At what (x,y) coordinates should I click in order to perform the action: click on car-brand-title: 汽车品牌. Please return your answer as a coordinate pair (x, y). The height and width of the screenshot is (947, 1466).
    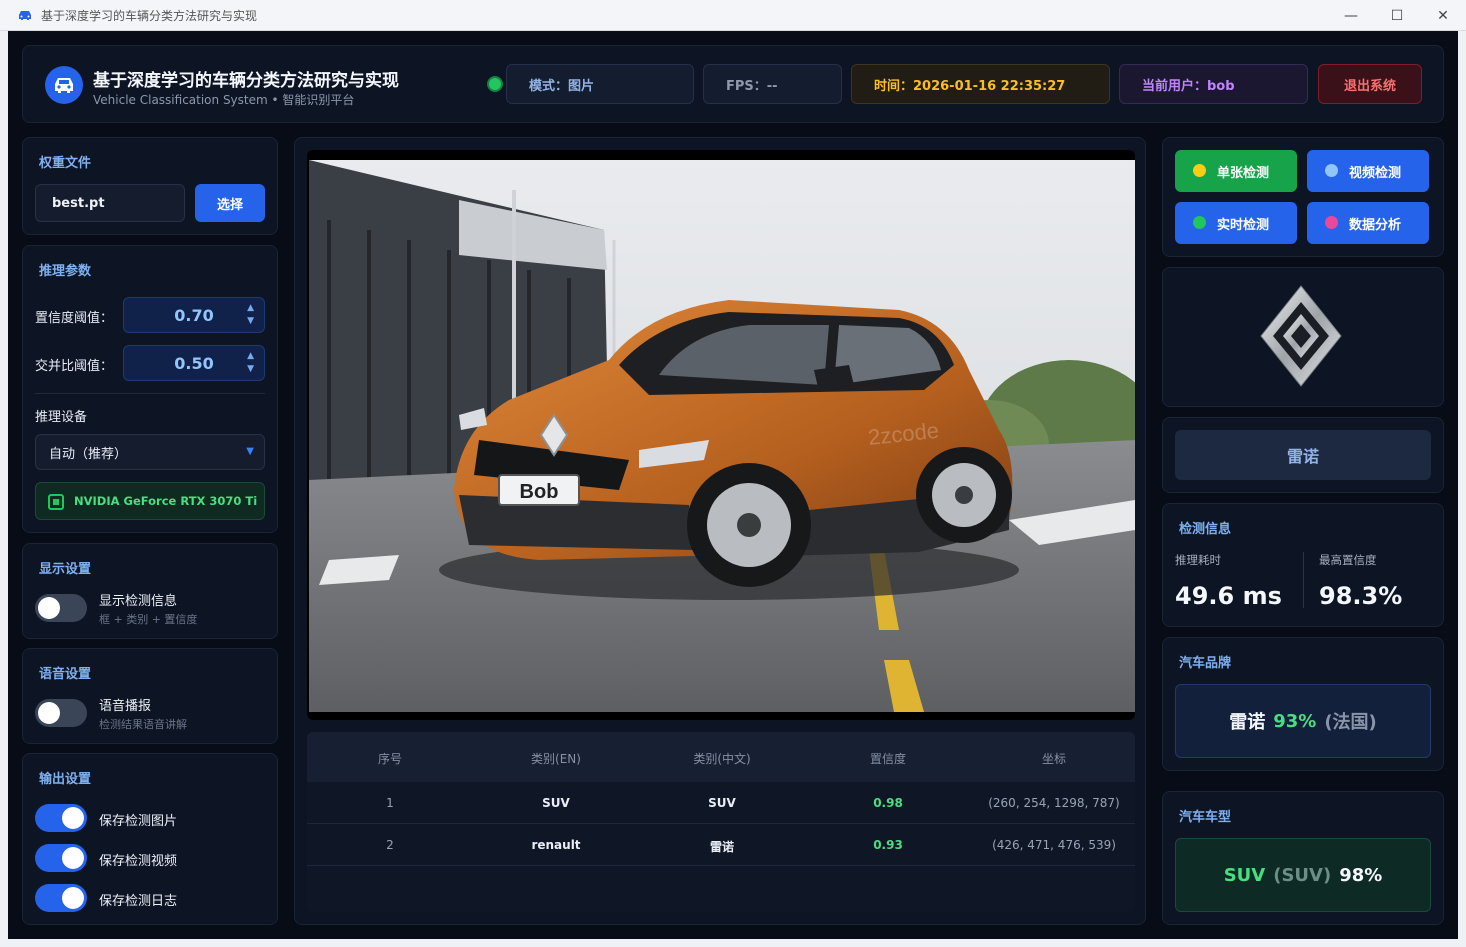
    Looking at the image, I should click on (1205, 663).